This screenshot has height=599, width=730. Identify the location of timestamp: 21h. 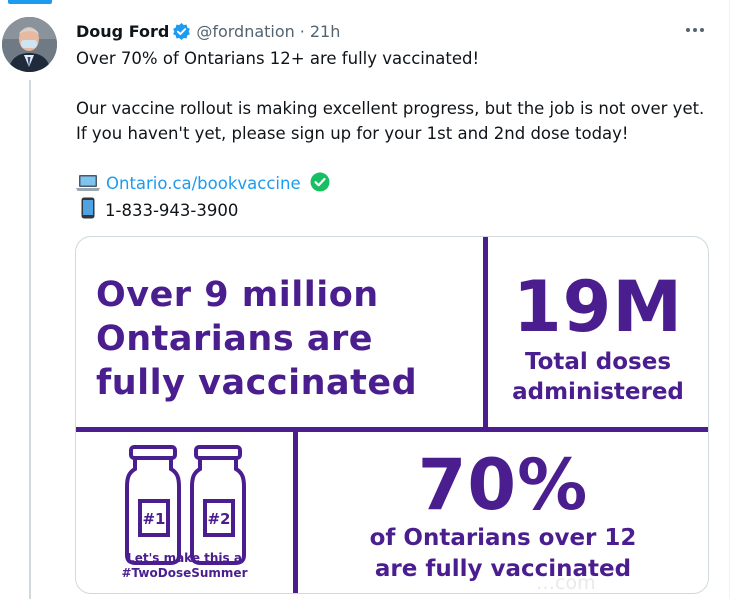
(325, 31).